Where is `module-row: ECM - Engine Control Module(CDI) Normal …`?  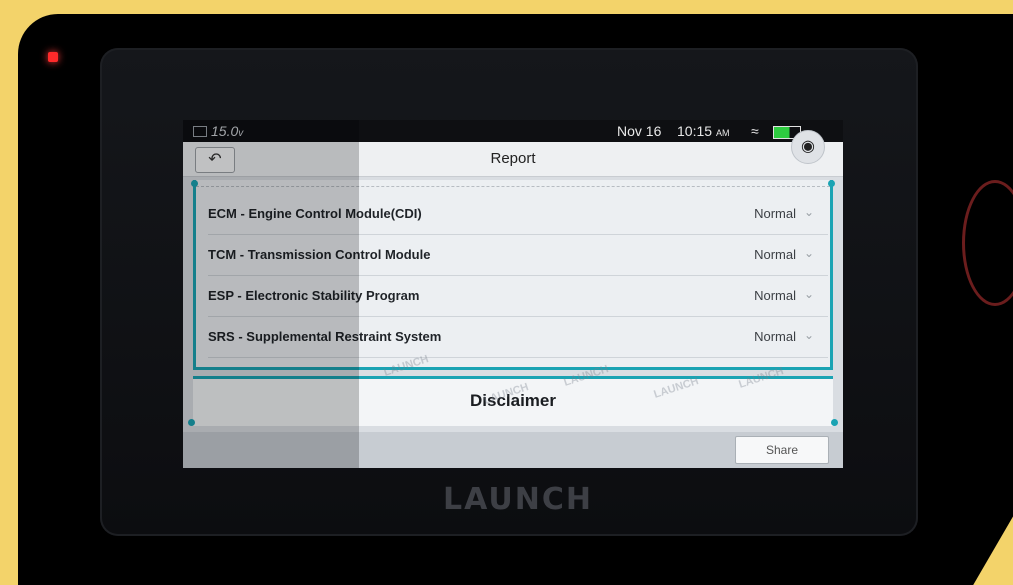 module-row: ECM - Engine Control Module(CDI) Normal … is located at coordinates (518, 214).